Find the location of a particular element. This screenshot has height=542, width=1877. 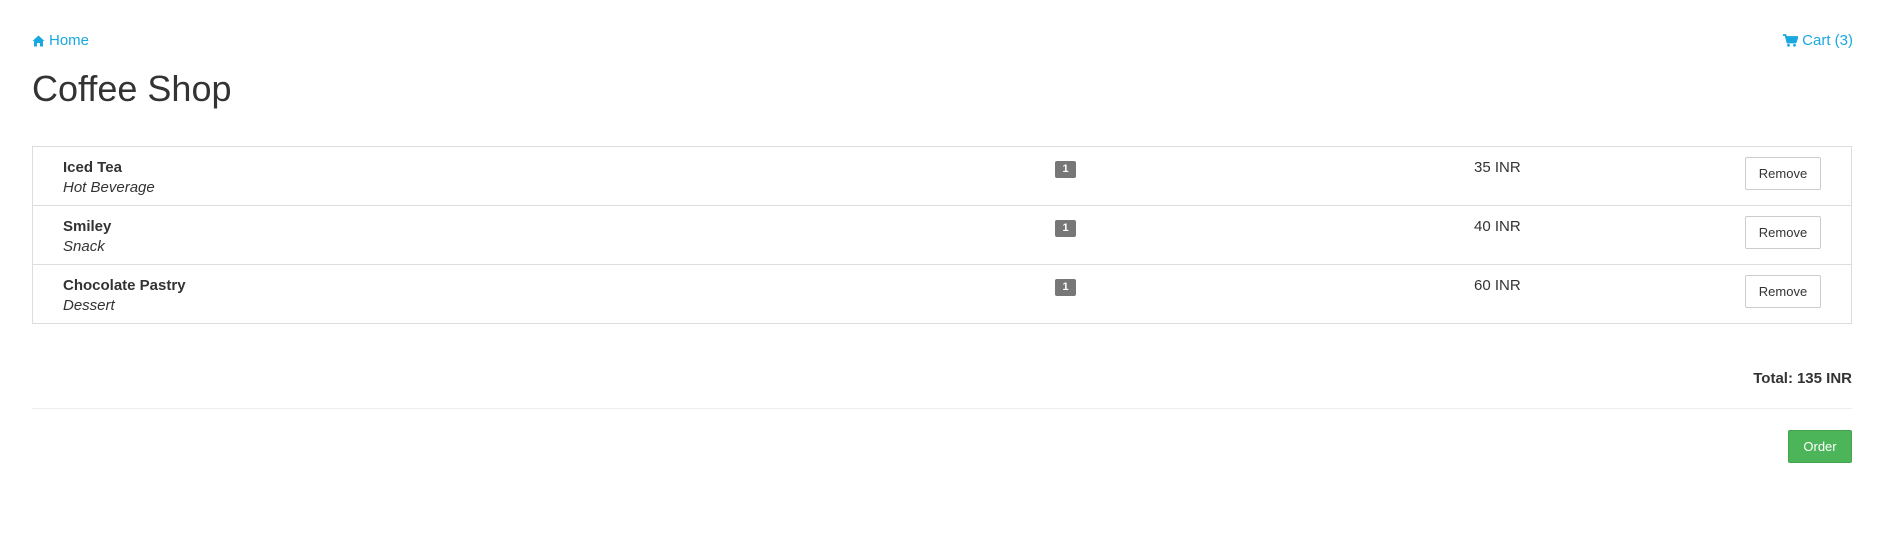

top-nav: Home Cart (3) is located at coordinates (942, 43).